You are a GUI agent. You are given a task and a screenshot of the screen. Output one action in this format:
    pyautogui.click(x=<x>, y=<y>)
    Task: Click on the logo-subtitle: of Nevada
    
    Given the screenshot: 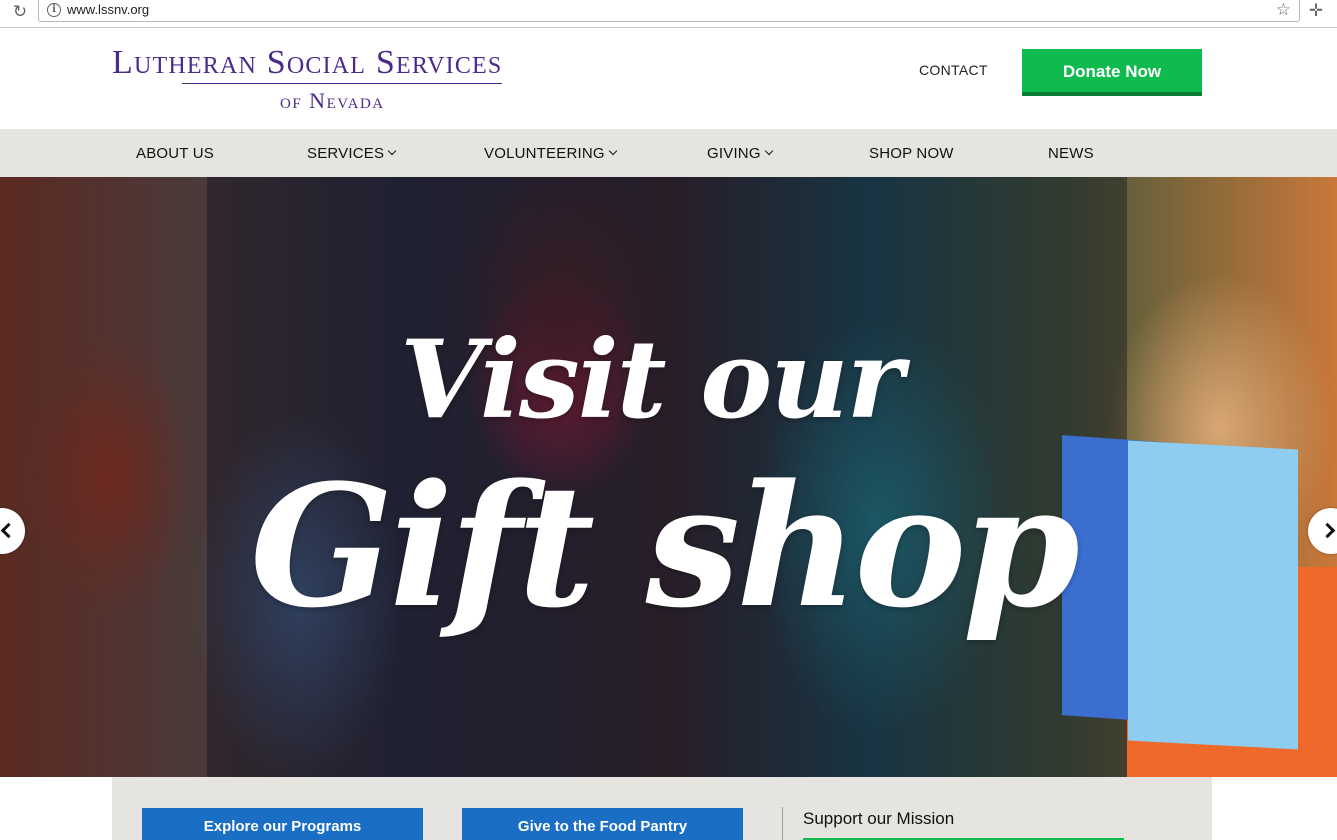 What is the action you would take?
    pyautogui.click(x=332, y=100)
    